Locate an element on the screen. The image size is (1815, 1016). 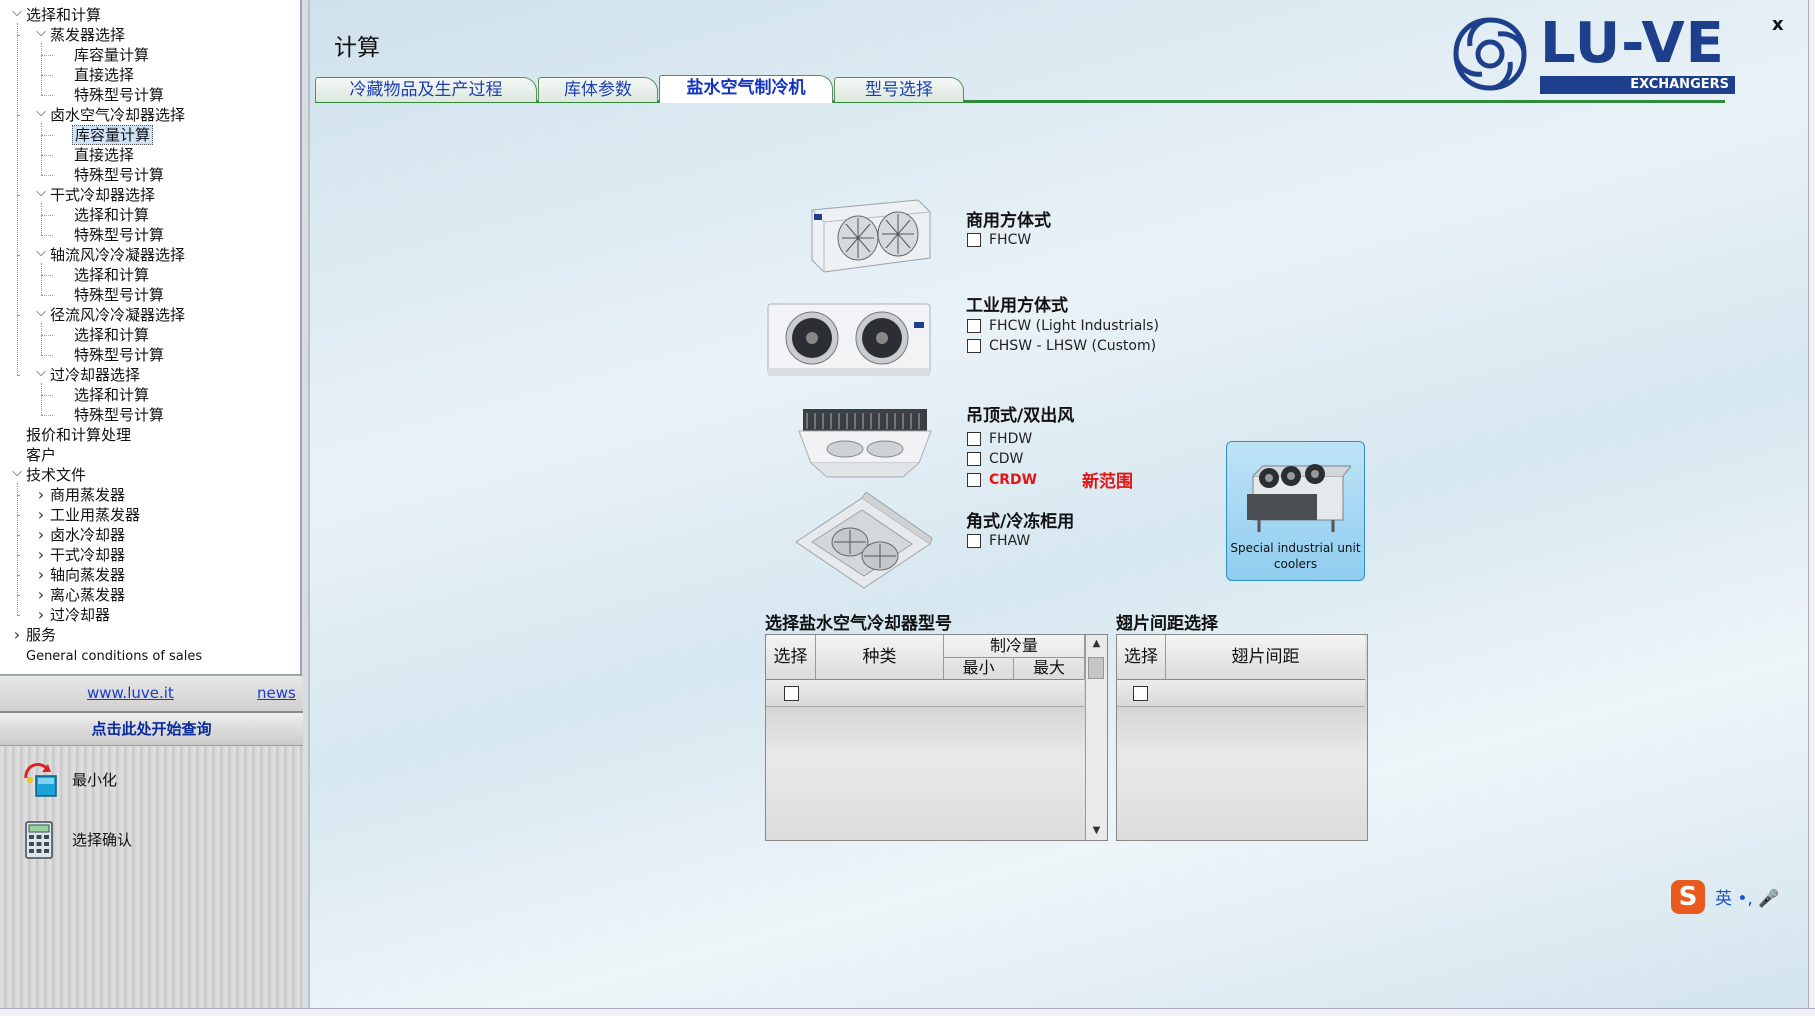
tree-item: 库容量计算 is located at coordinates (111, 55).